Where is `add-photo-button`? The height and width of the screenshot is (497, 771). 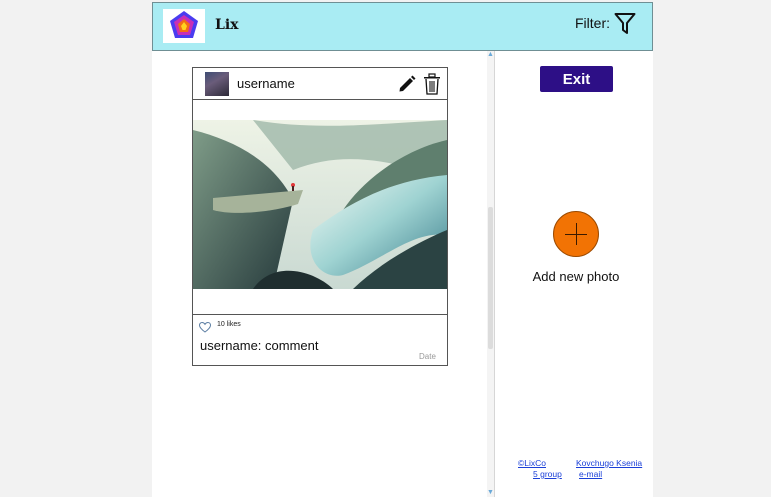 add-photo-button is located at coordinates (576, 234).